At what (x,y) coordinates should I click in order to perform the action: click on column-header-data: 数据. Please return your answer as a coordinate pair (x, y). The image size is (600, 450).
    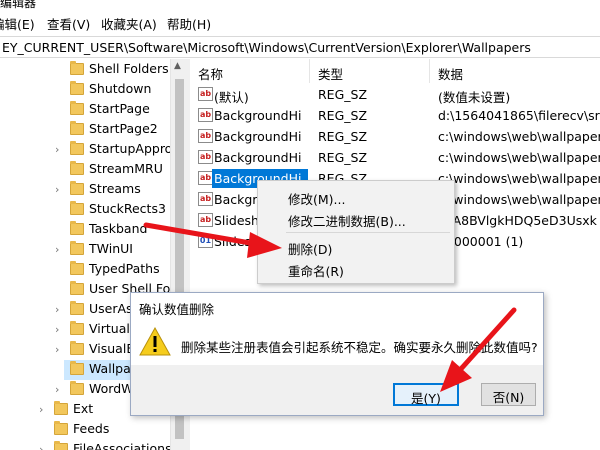
    Looking at the image, I should click on (515, 71).